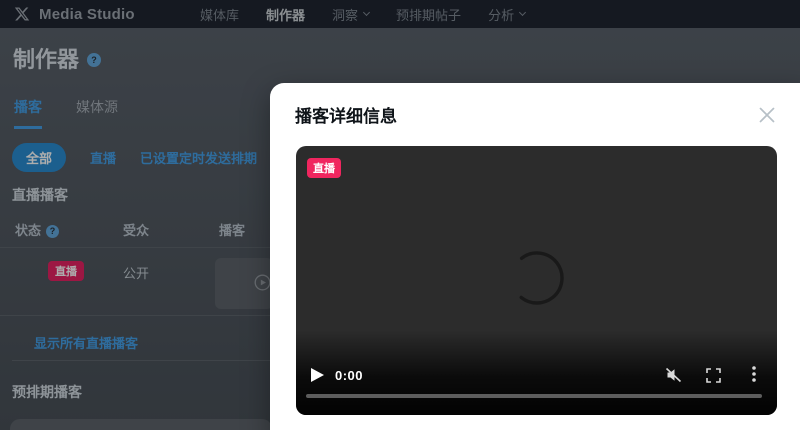  What do you see at coordinates (324, 168) in the screenshot?
I see `live-badge: 直播` at bounding box center [324, 168].